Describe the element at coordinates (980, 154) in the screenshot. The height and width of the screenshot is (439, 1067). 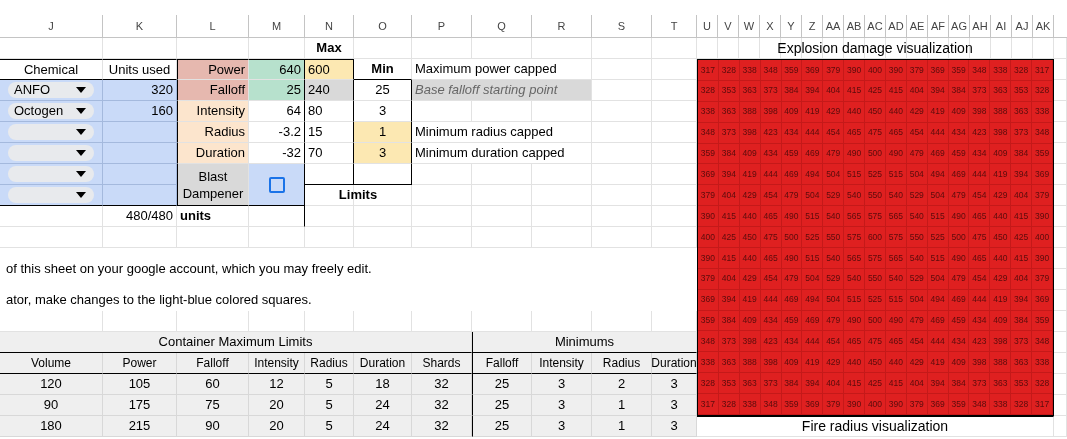
I see `heatmap-cell: 434` at that location.